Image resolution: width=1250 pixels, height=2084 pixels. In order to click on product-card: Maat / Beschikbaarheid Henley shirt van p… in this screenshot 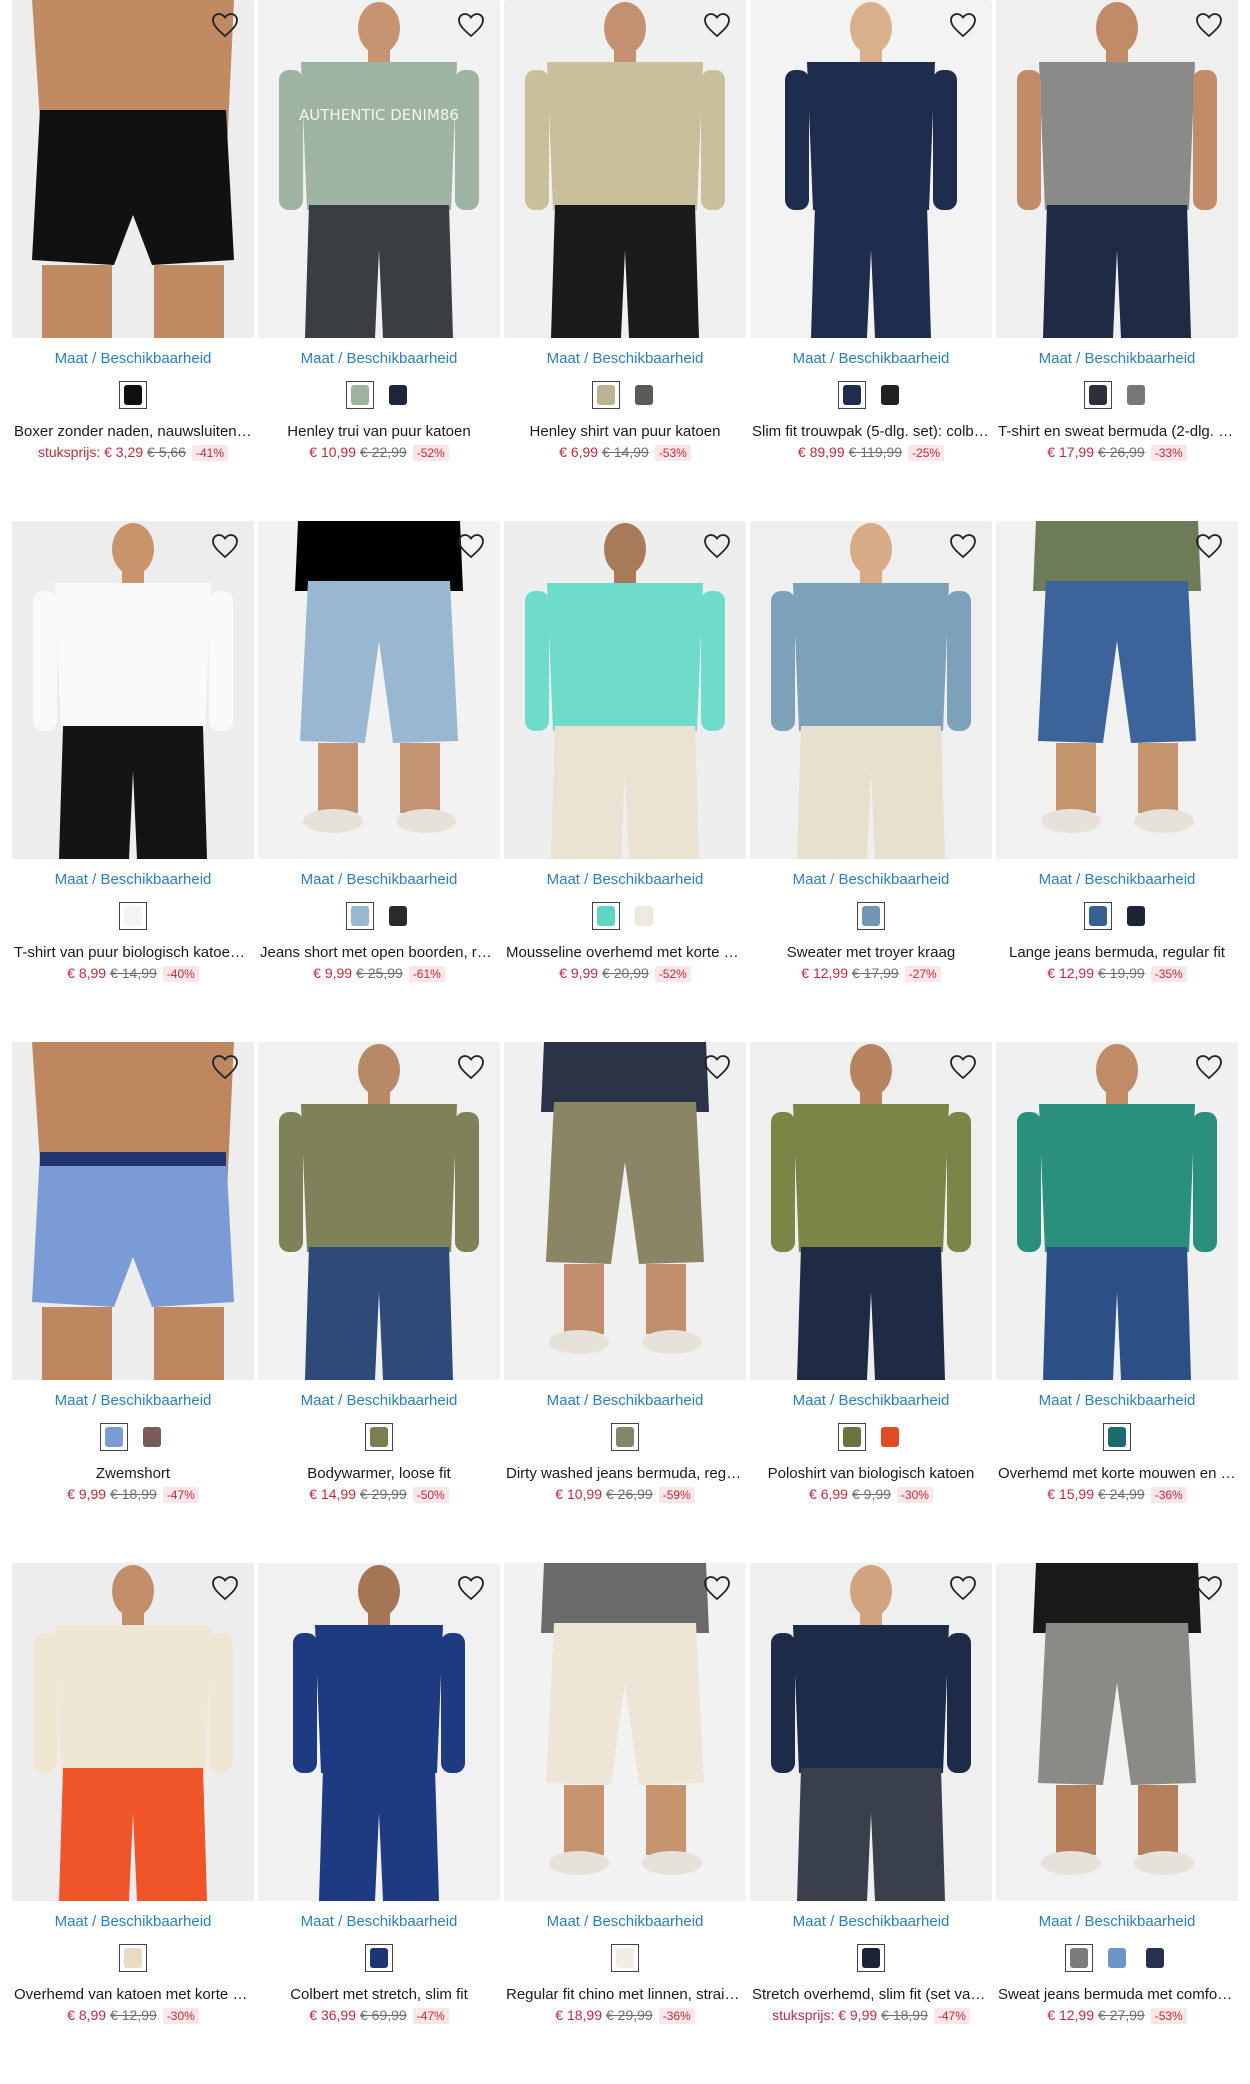, I will do `click(625, 260)`.